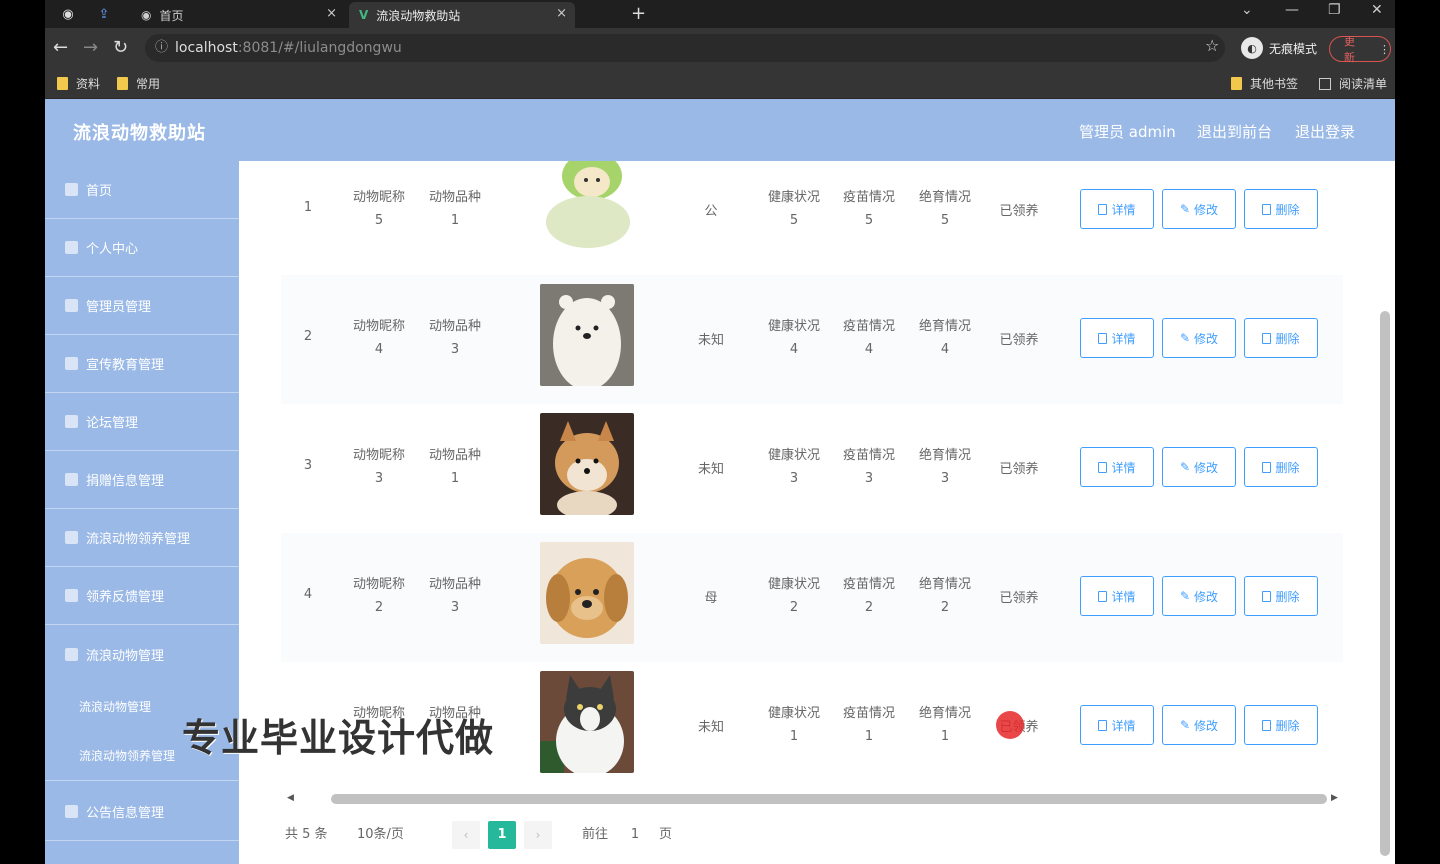 This screenshot has height=864, width=1440. Describe the element at coordinates (1325, 131) in the screenshot. I see `logout-link: 退出登录` at that location.